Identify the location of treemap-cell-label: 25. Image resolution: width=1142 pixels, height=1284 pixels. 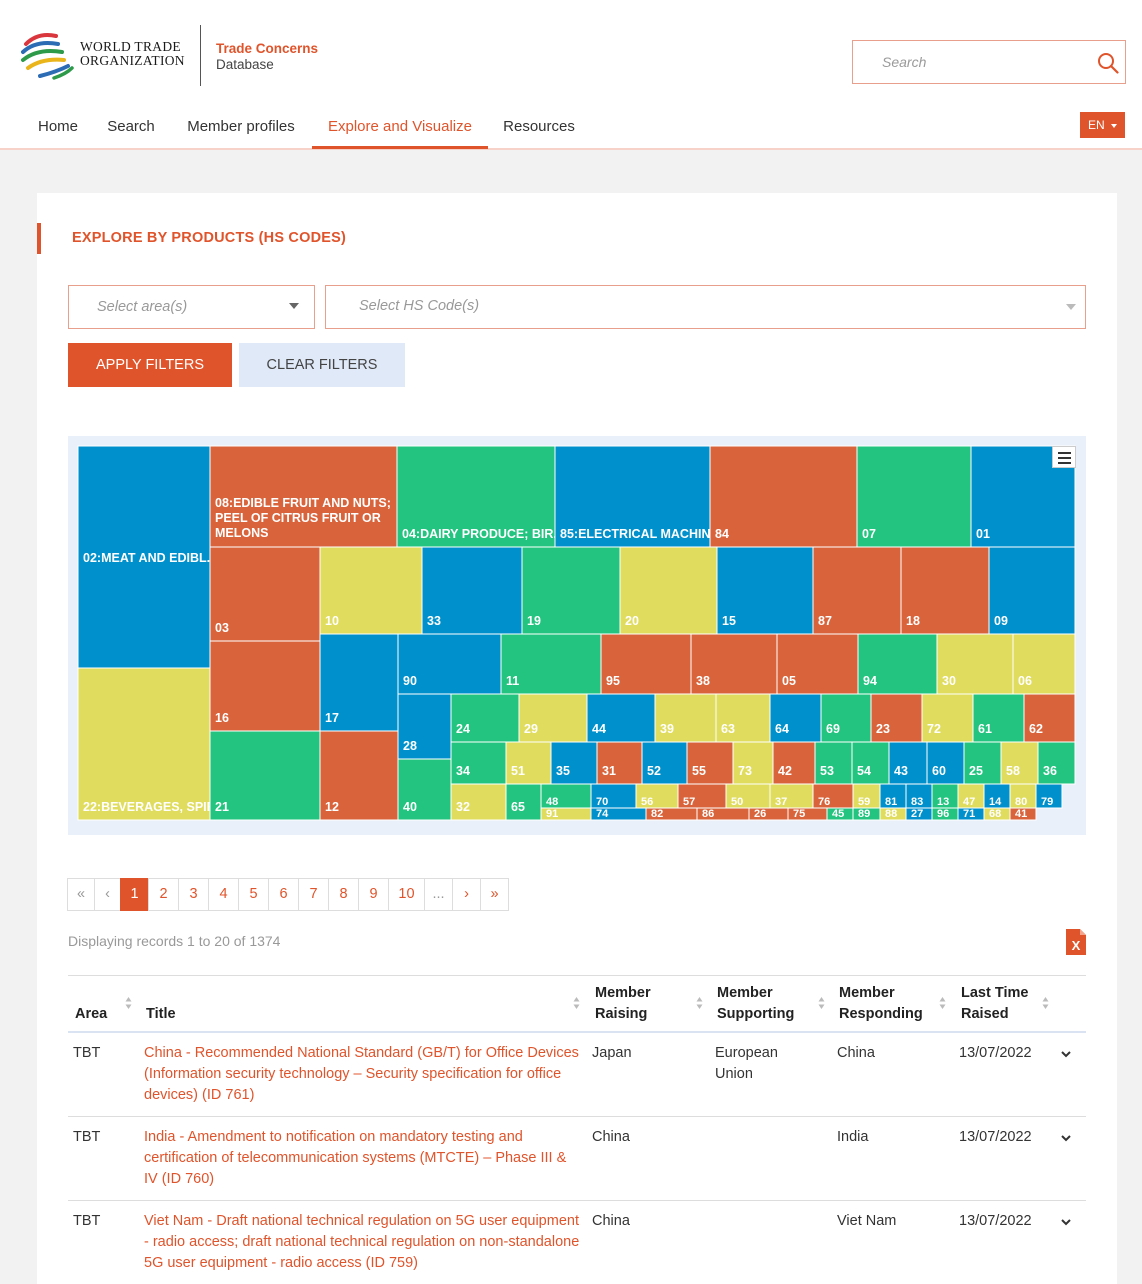
(976, 771).